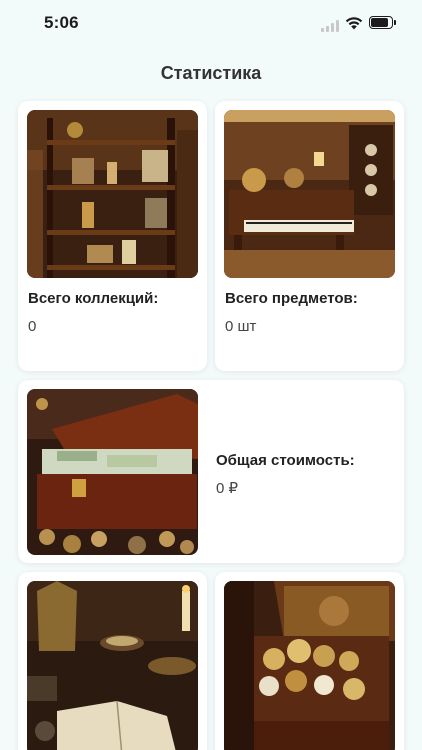 The image size is (422, 750). What do you see at coordinates (309, 194) in the screenshot?
I see `items-image` at bounding box center [309, 194].